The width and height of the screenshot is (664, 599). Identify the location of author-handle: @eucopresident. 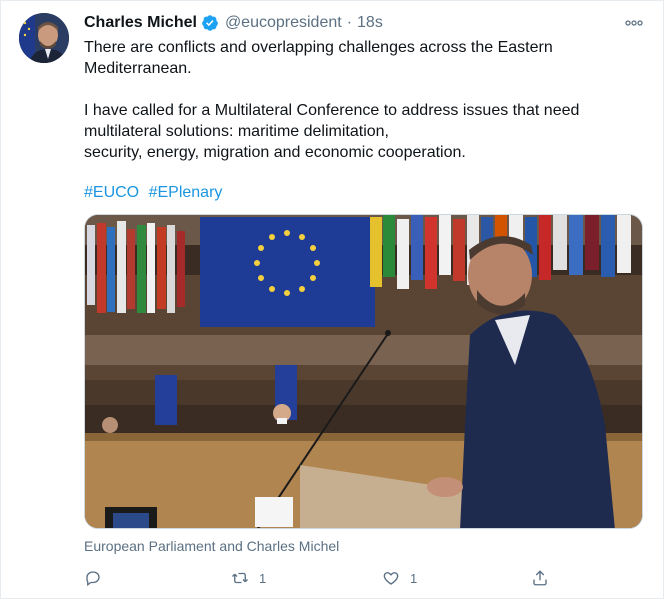
(283, 23).